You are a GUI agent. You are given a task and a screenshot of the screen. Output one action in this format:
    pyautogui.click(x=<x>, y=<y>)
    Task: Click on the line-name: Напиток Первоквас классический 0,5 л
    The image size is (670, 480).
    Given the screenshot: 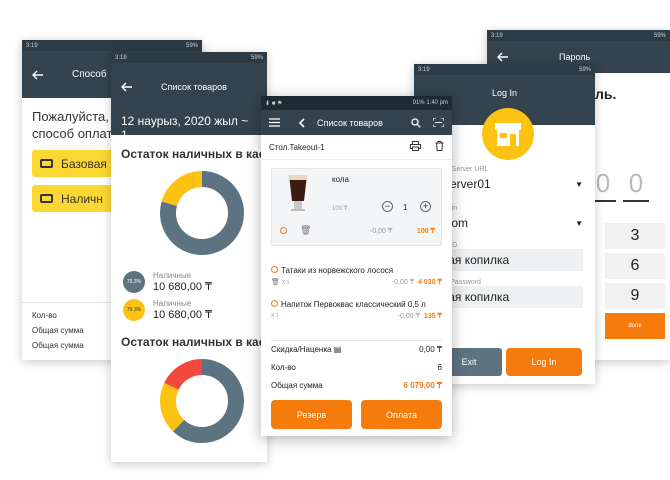 What is the action you would take?
    pyautogui.click(x=353, y=304)
    